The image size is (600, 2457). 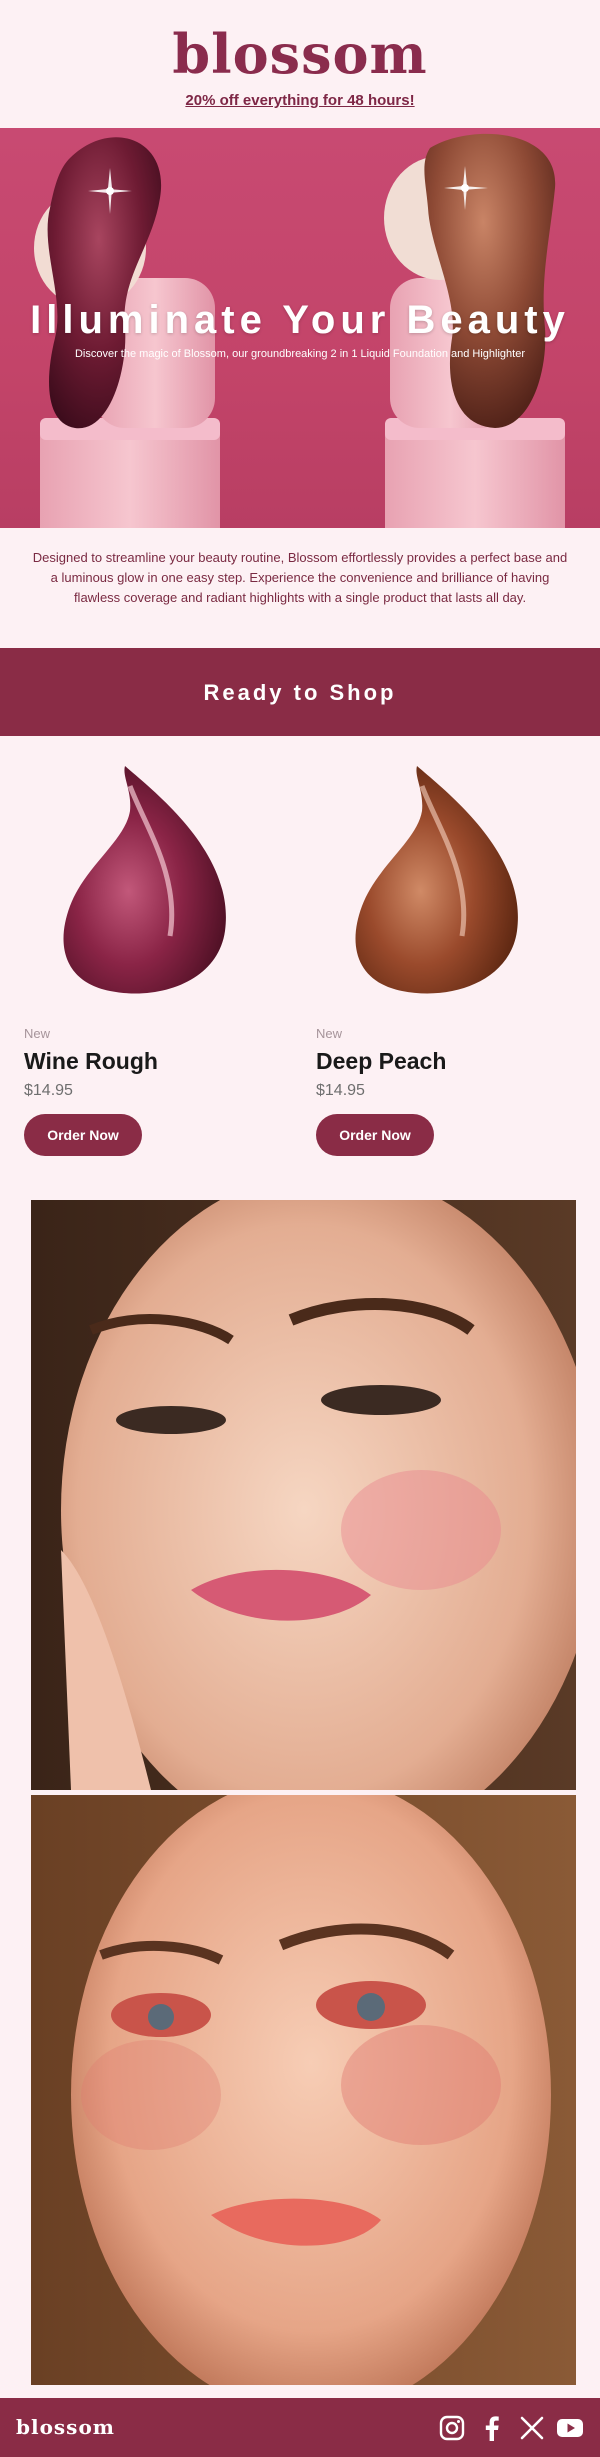 I want to click on shop-heading: Ready to Shop, so click(x=300, y=692).